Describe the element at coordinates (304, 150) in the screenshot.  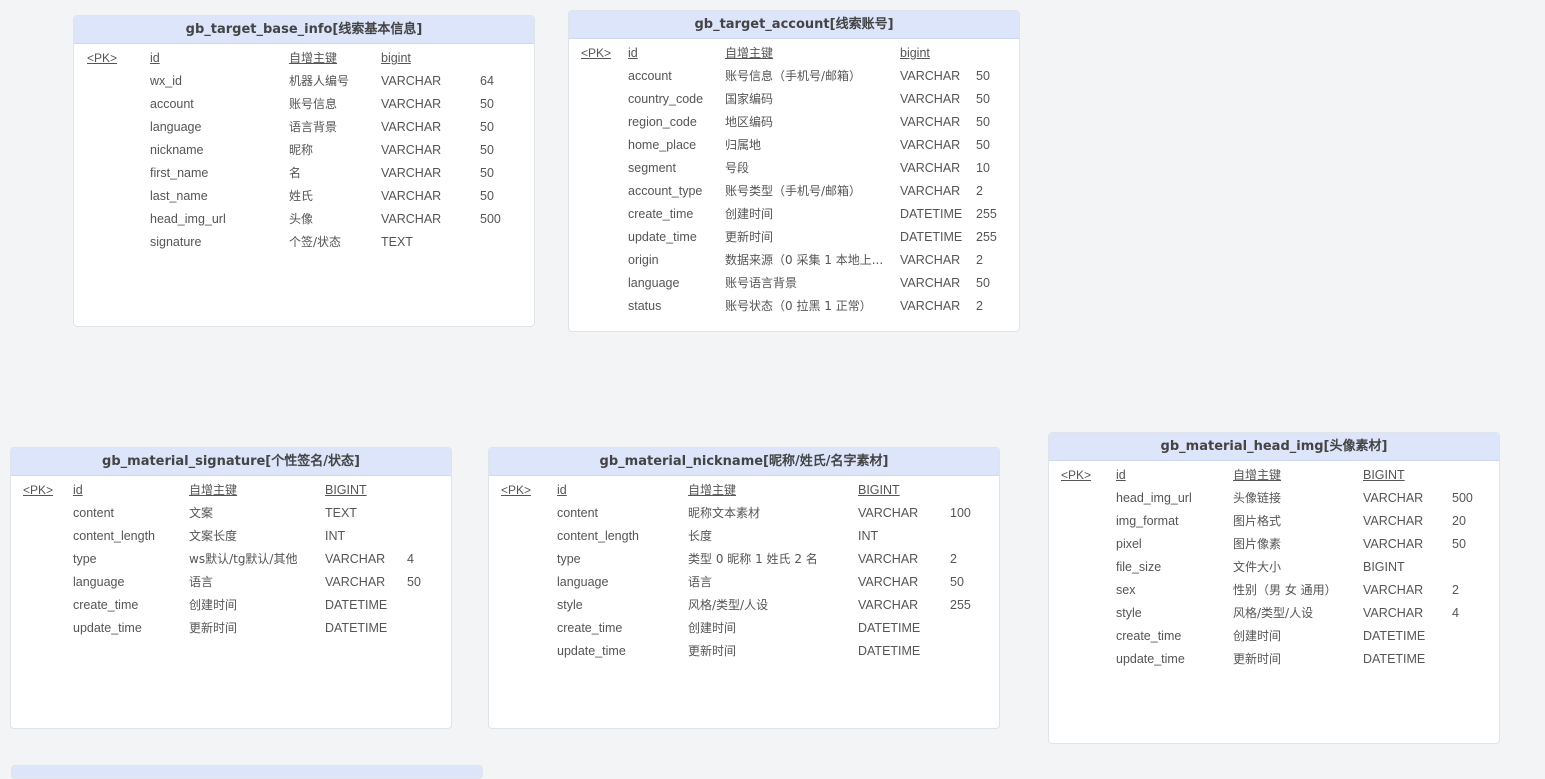
I see `field-row: nickname 昵称 VARCHAR 50` at that location.